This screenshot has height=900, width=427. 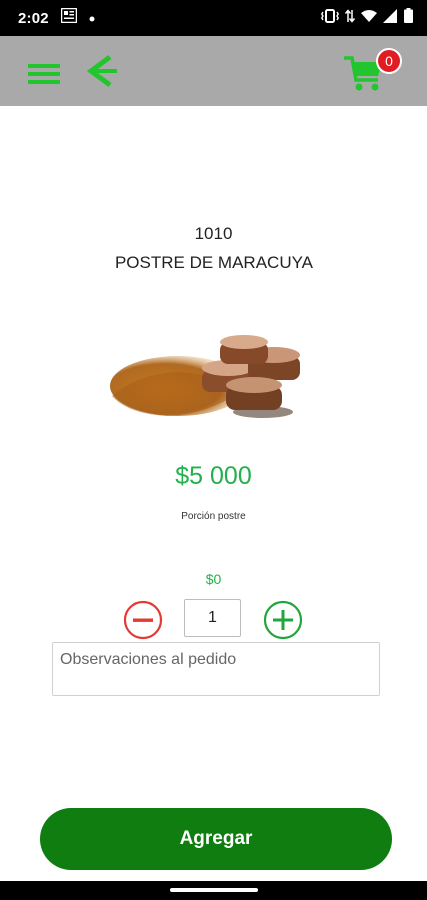 What do you see at coordinates (213, 233) in the screenshot?
I see `product-code: 1010` at bounding box center [213, 233].